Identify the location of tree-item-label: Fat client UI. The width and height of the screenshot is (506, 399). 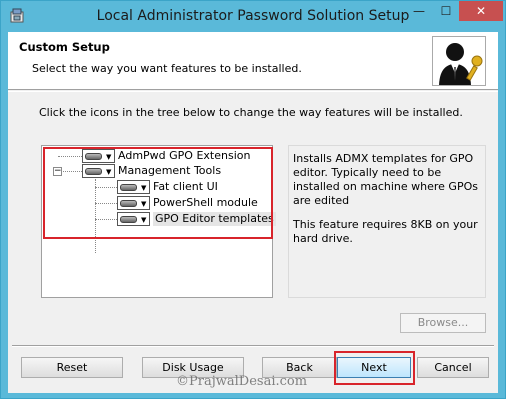
(185, 186).